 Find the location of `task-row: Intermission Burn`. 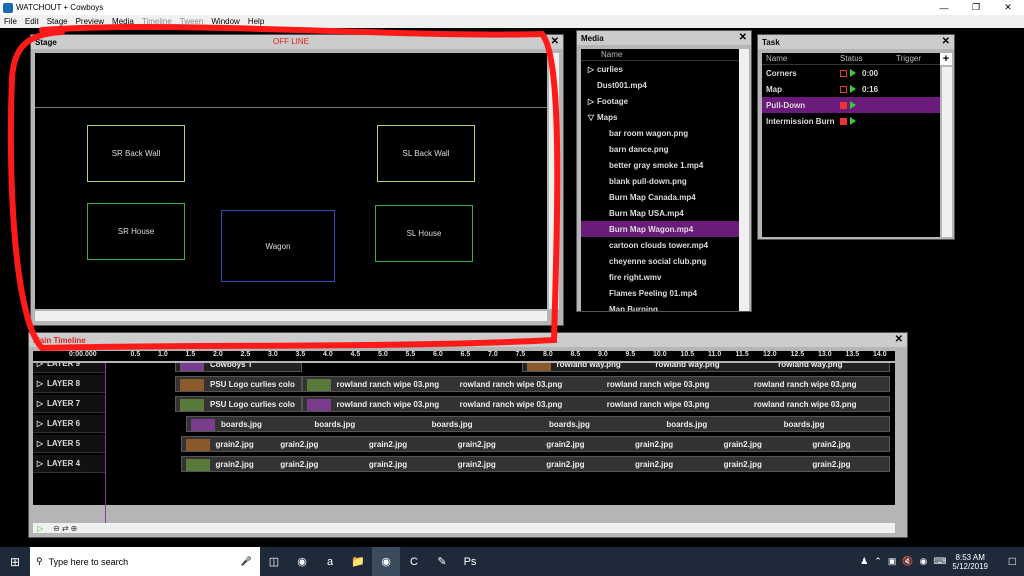

task-row: Intermission Burn is located at coordinates (851, 121).